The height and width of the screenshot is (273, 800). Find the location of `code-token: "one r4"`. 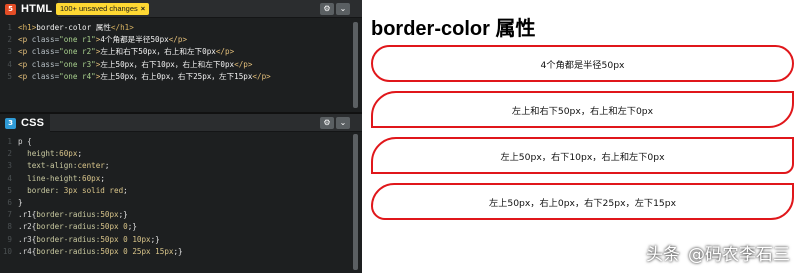

code-token: "one r4" is located at coordinates (77, 76).